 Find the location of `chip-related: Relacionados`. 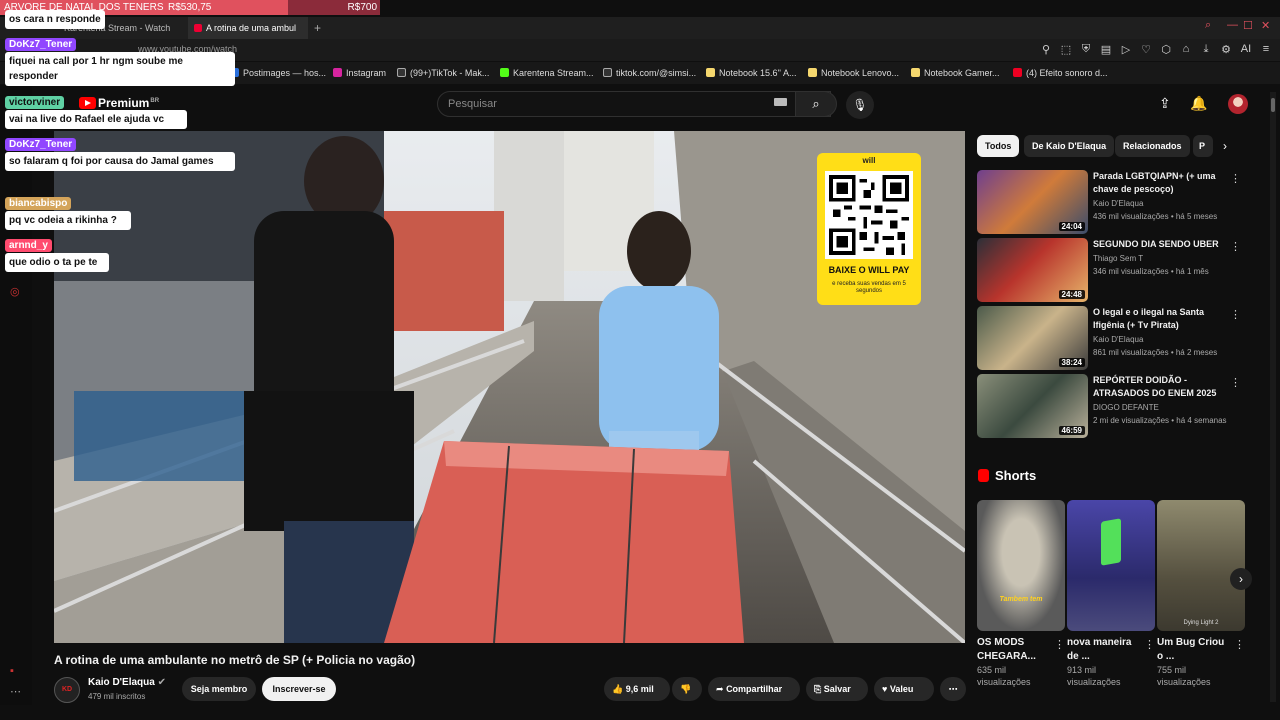

chip-related: Relacionados is located at coordinates (1152, 146).